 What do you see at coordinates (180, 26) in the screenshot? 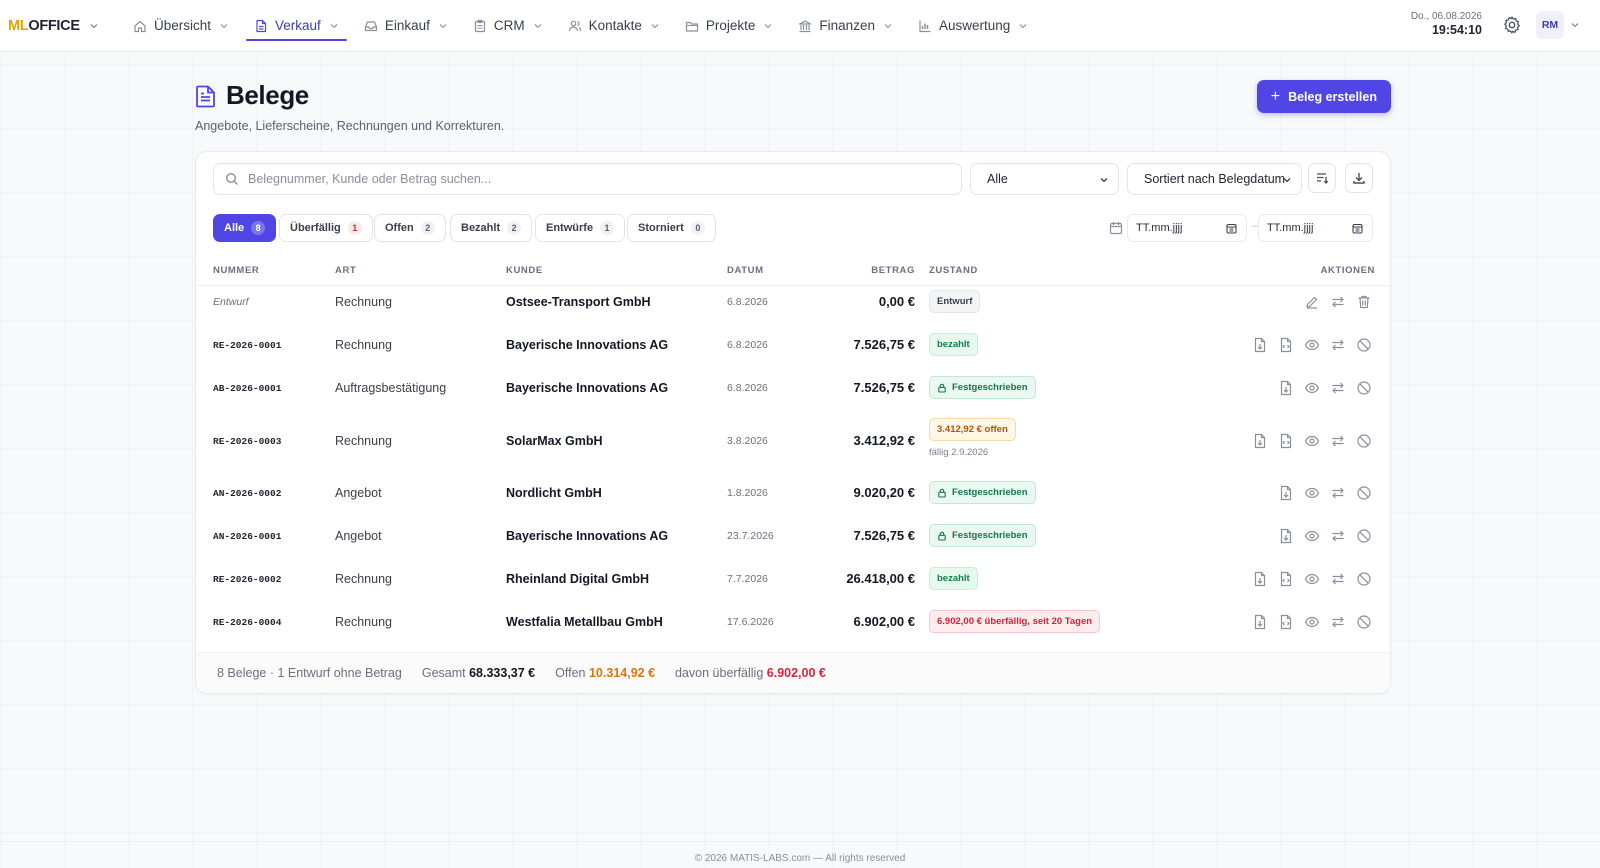
I see `nav-item-übersicht: Übersicht` at bounding box center [180, 26].